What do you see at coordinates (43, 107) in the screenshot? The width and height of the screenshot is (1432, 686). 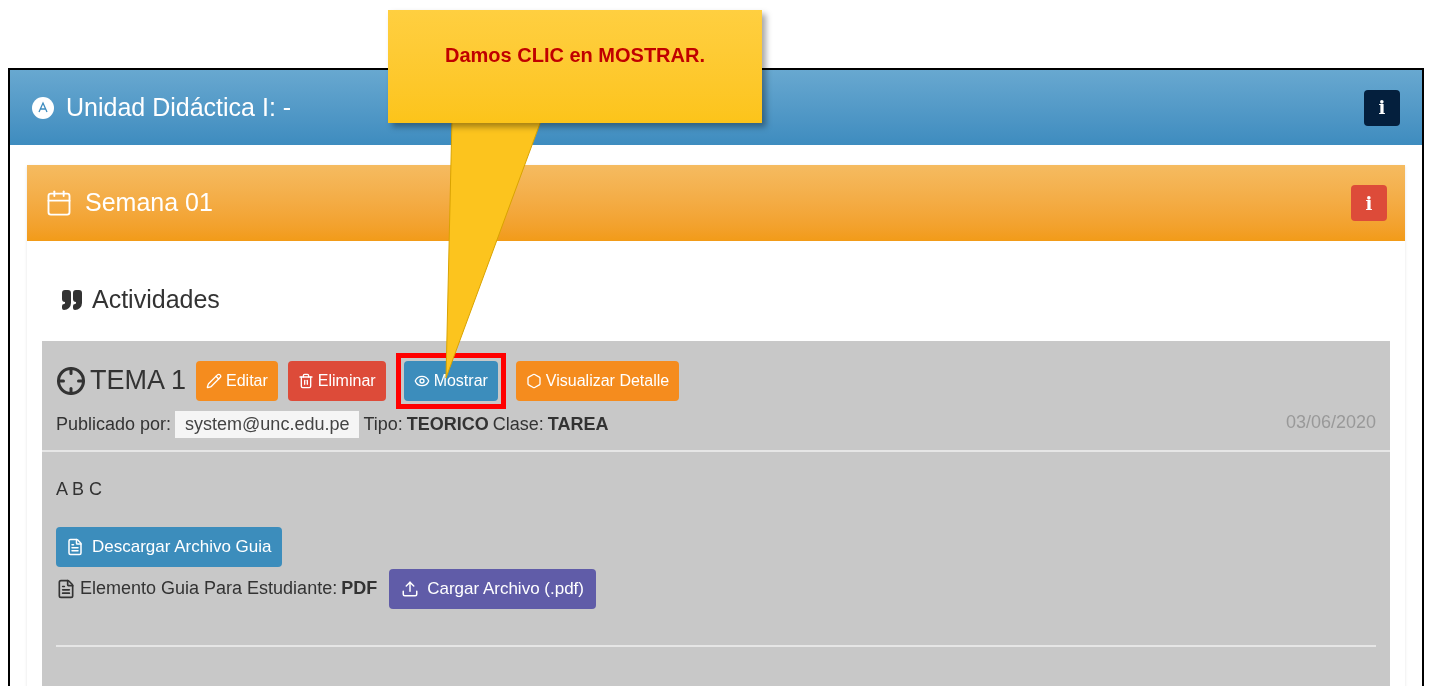 I see `circle-letter-icon` at bounding box center [43, 107].